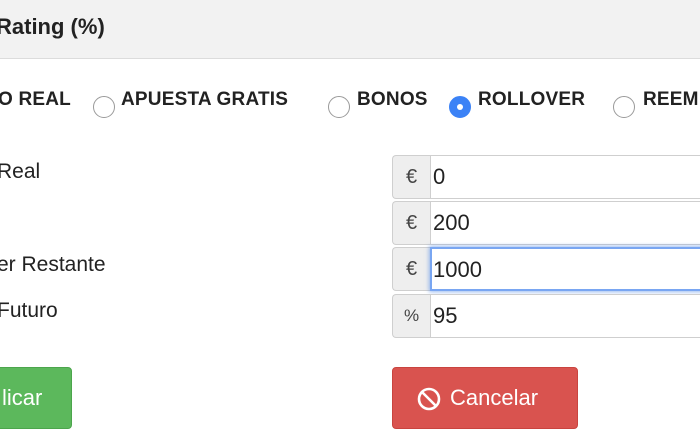 Image resolution: width=700 pixels, height=441 pixels. Describe the element at coordinates (411, 316) in the screenshot. I see `percent-addon: %` at that location.